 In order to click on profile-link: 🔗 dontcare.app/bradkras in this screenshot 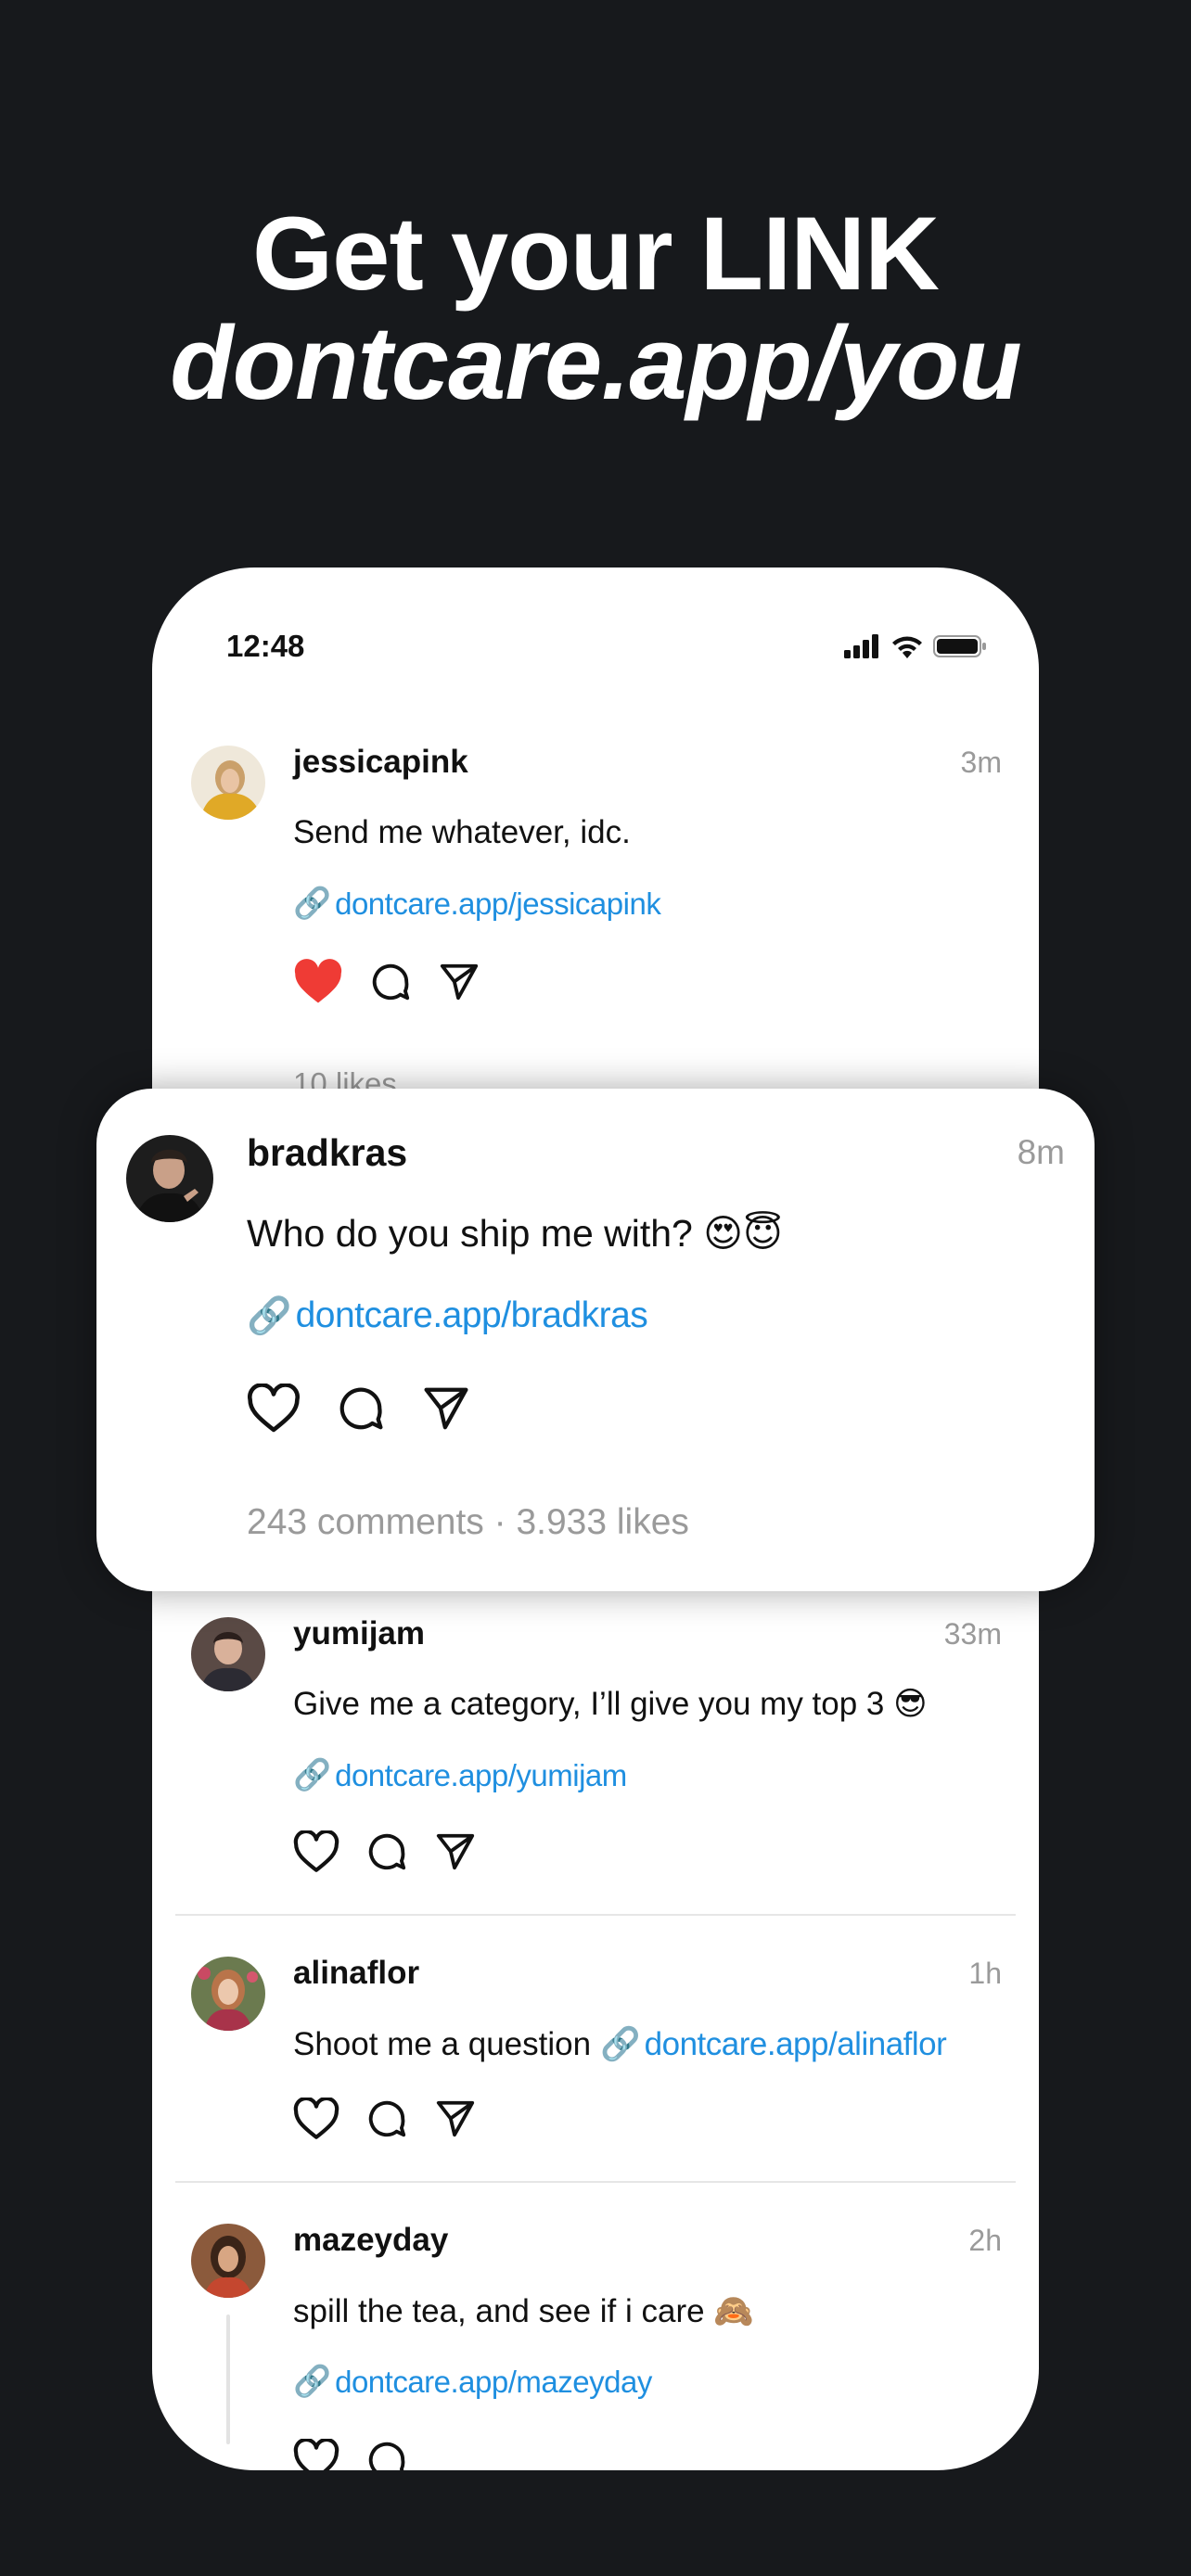, I will do `click(447, 1316)`.